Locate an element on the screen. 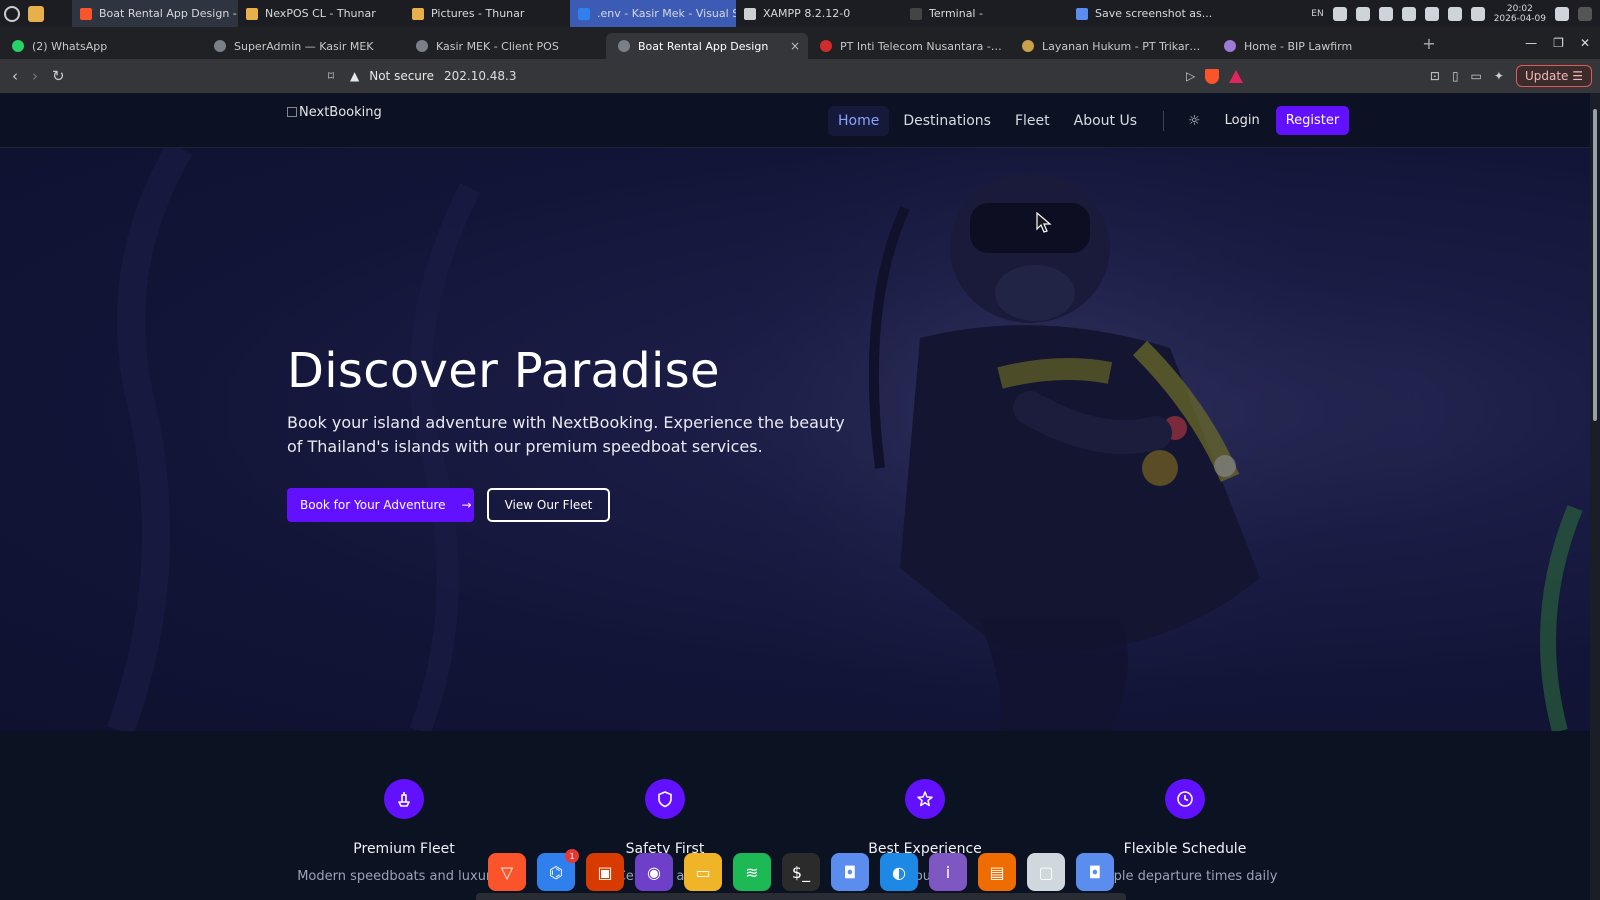  back-icon: ‹ is located at coordinates (15, 76).